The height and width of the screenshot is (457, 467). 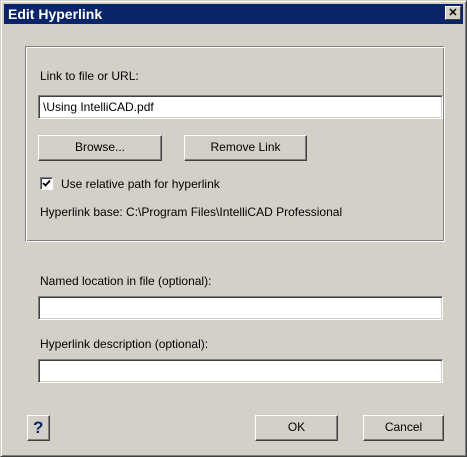 What do you see at coordinates (233, 14) in the screenshot?
I see `title-bar: Edit Hyperlink ✕` at bounding box center [233, 14].